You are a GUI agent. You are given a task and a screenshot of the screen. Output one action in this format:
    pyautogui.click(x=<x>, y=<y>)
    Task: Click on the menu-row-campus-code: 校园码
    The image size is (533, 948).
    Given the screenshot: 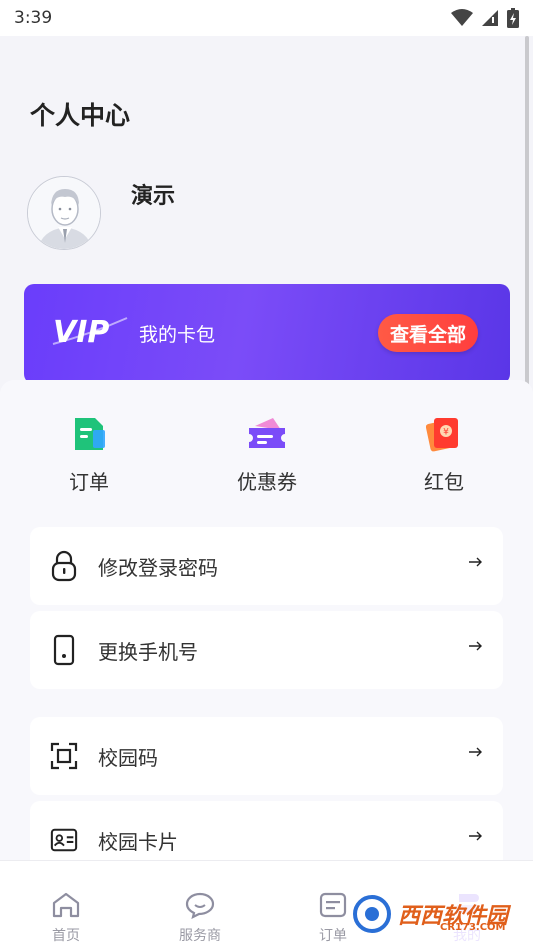 What is the action you would take?
    pyautogui.click(x=266, y=756)
    